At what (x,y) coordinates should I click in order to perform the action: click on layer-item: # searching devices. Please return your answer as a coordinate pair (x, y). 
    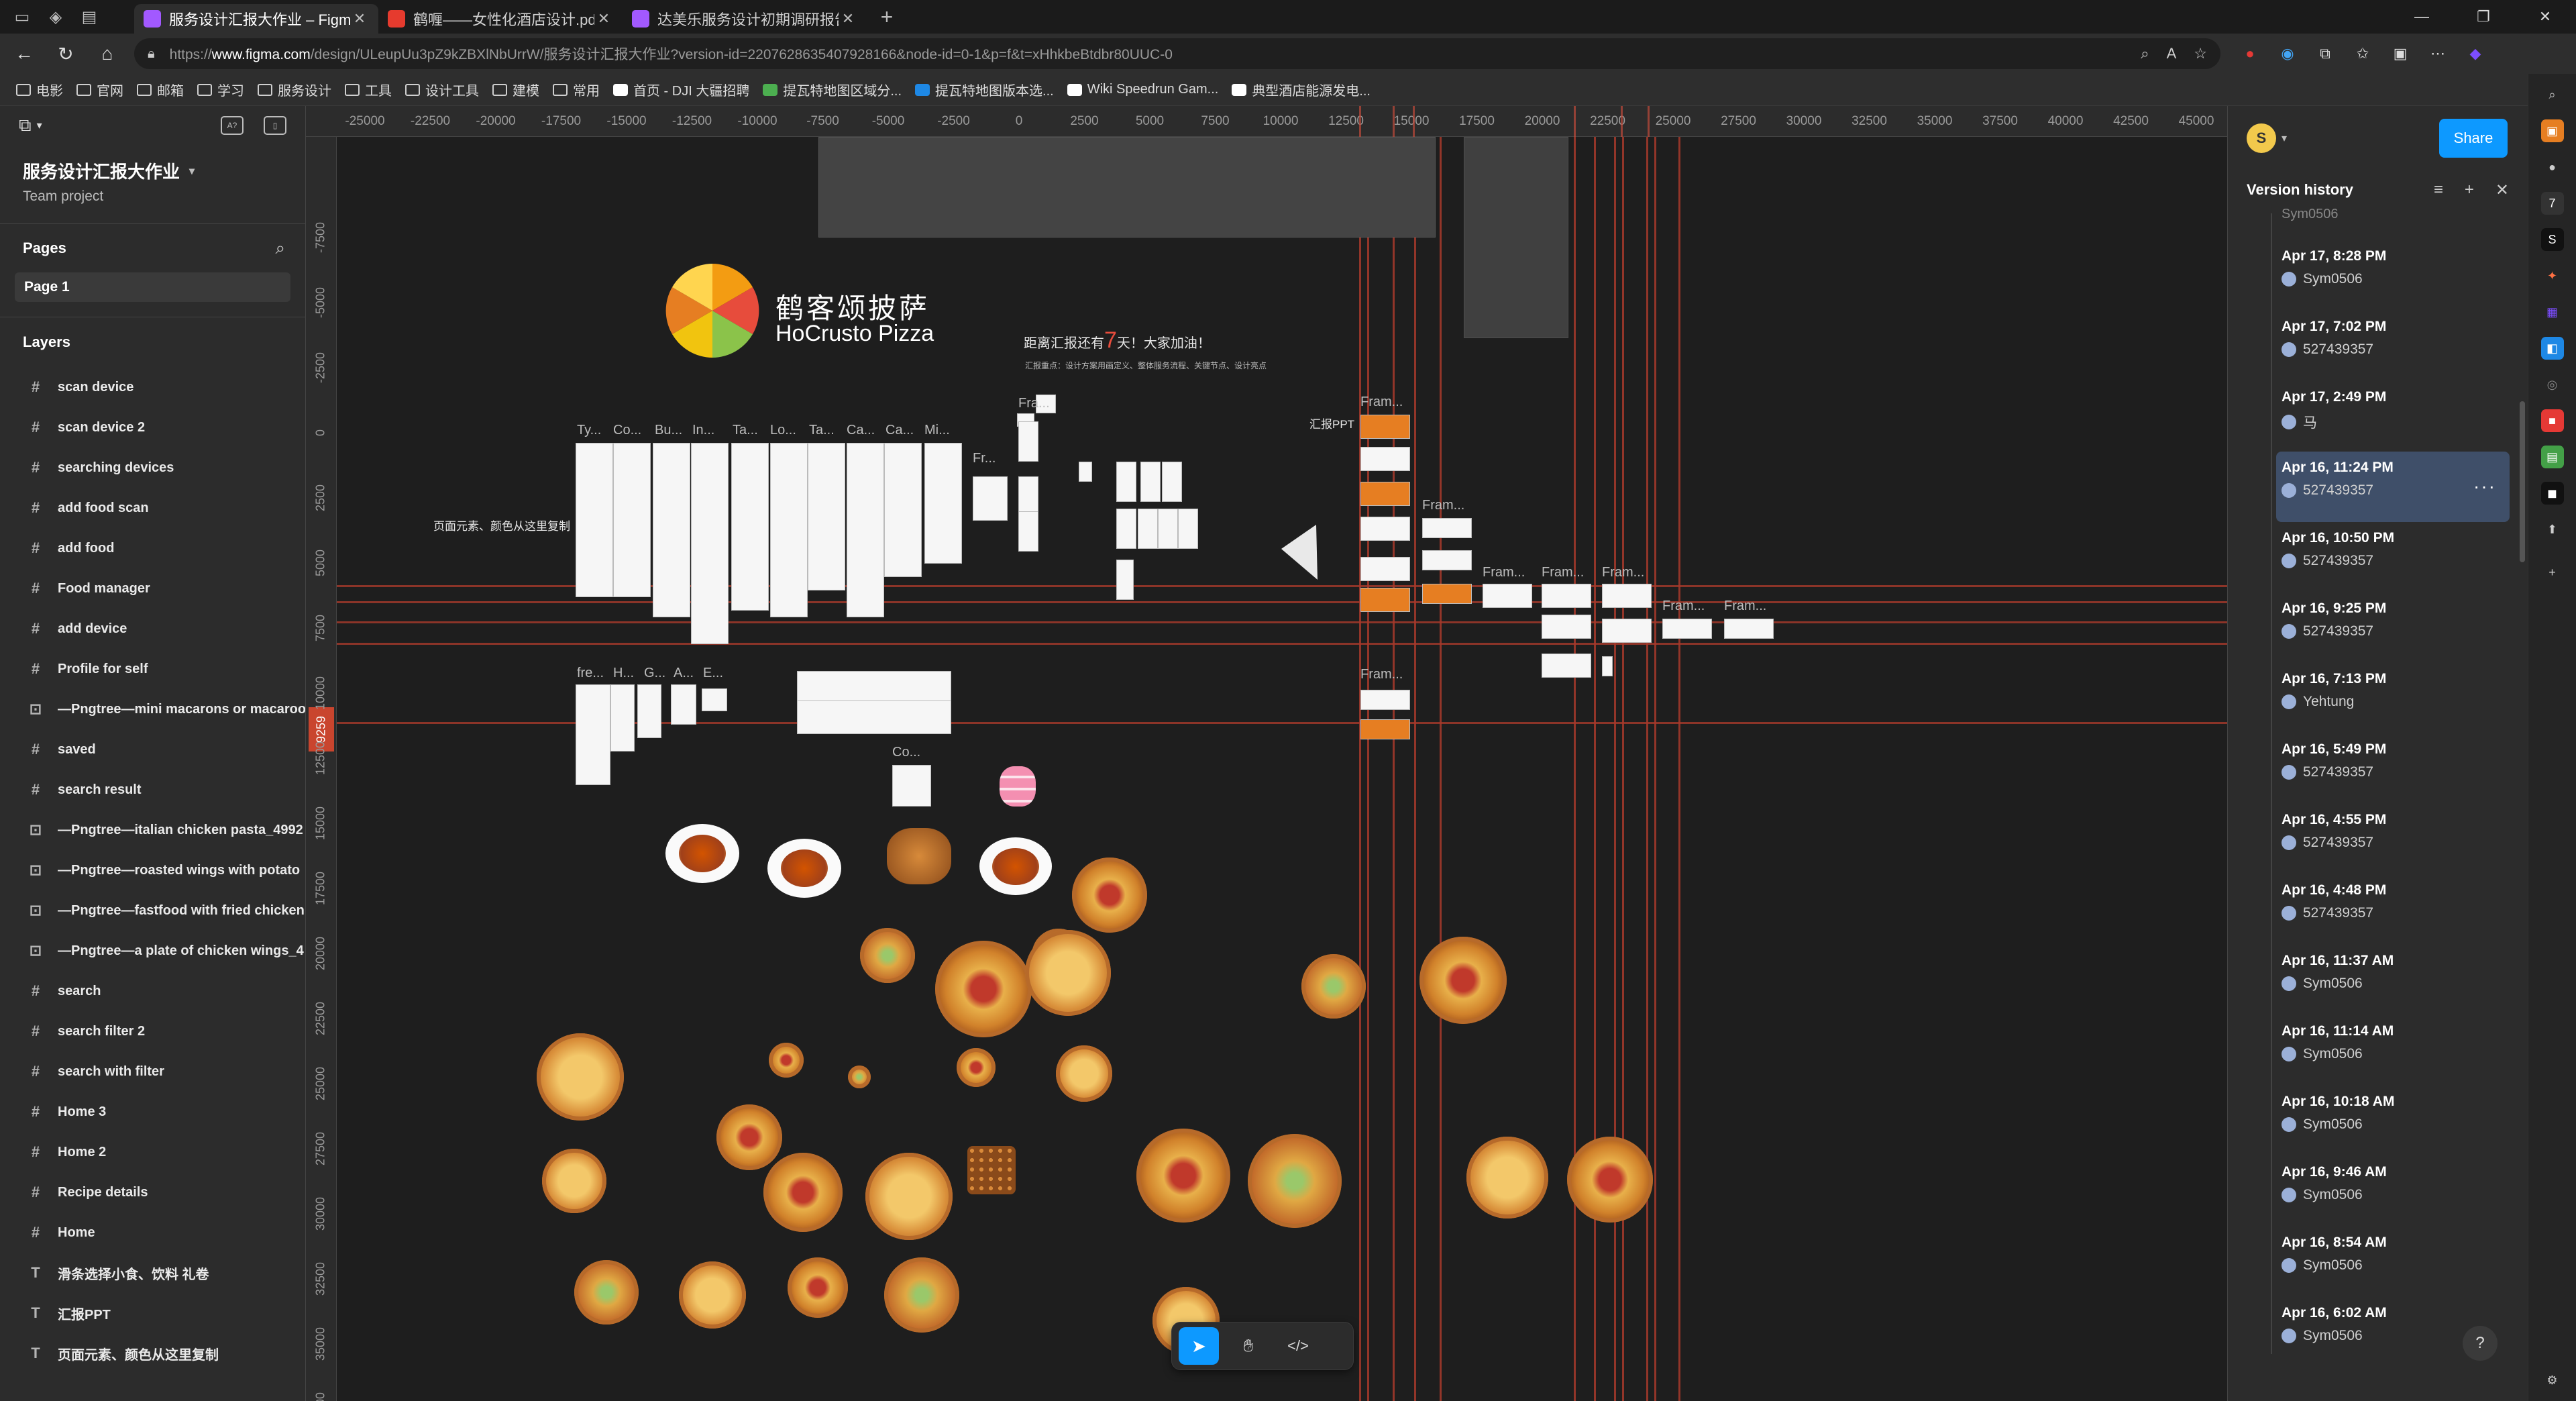
    Looking at the image, I should click on (152, 468).